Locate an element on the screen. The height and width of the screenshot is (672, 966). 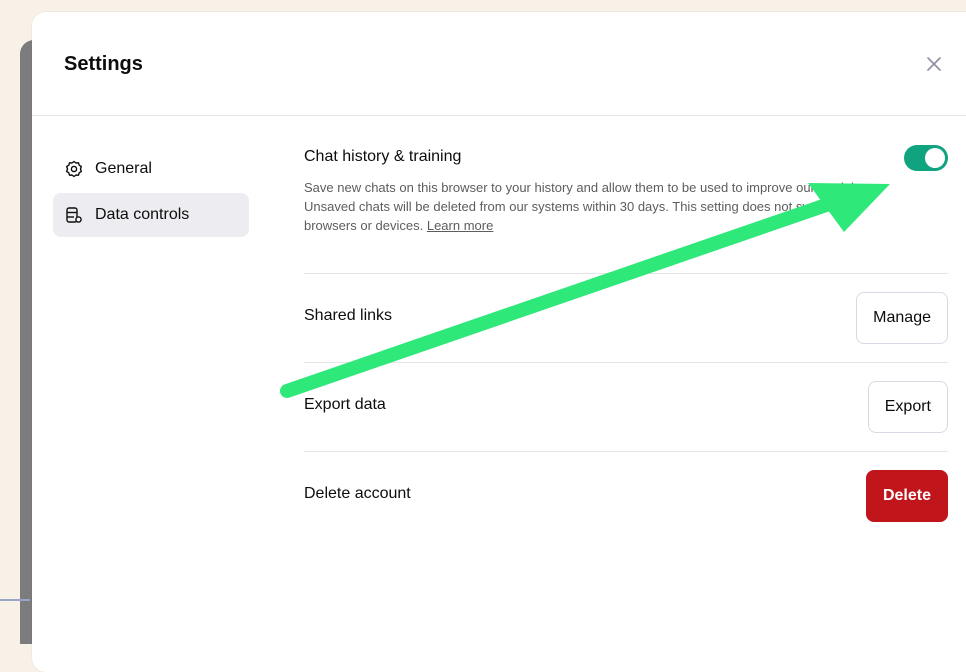
delete-account-row: Delete account Delete is located at coordinates (626, 496).